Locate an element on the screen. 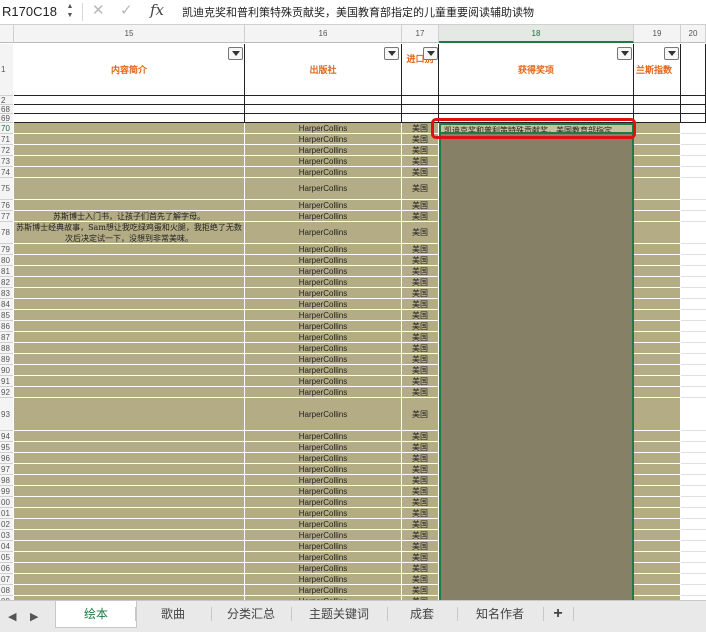 The image size is (706, 632). add-sheet-button: + is located at coordinates (558, 614).